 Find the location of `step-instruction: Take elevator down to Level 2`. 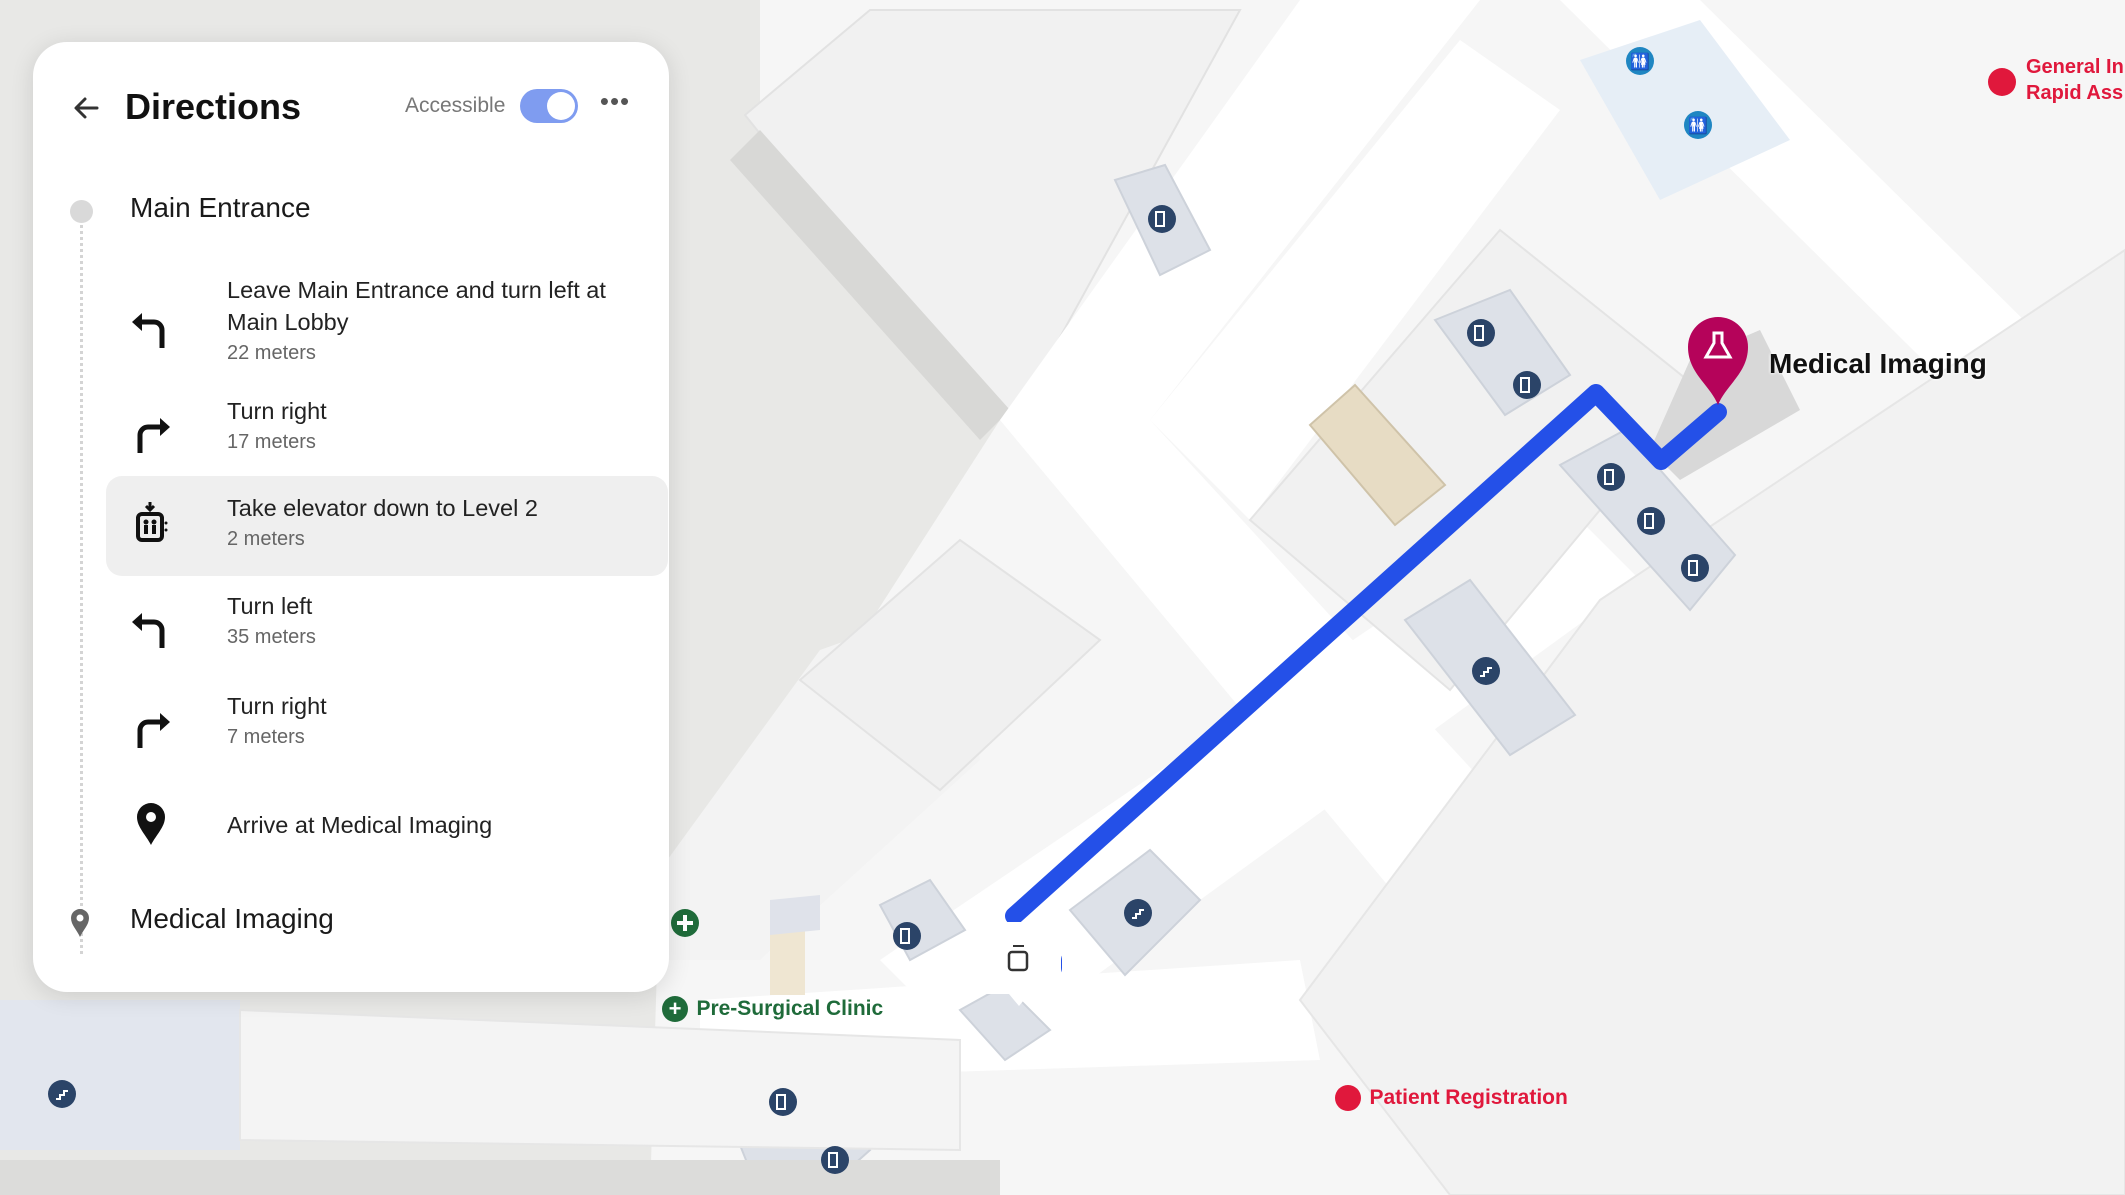

step-instruction: Take elevator down to Level 2 is located at coordinates (382, 508).